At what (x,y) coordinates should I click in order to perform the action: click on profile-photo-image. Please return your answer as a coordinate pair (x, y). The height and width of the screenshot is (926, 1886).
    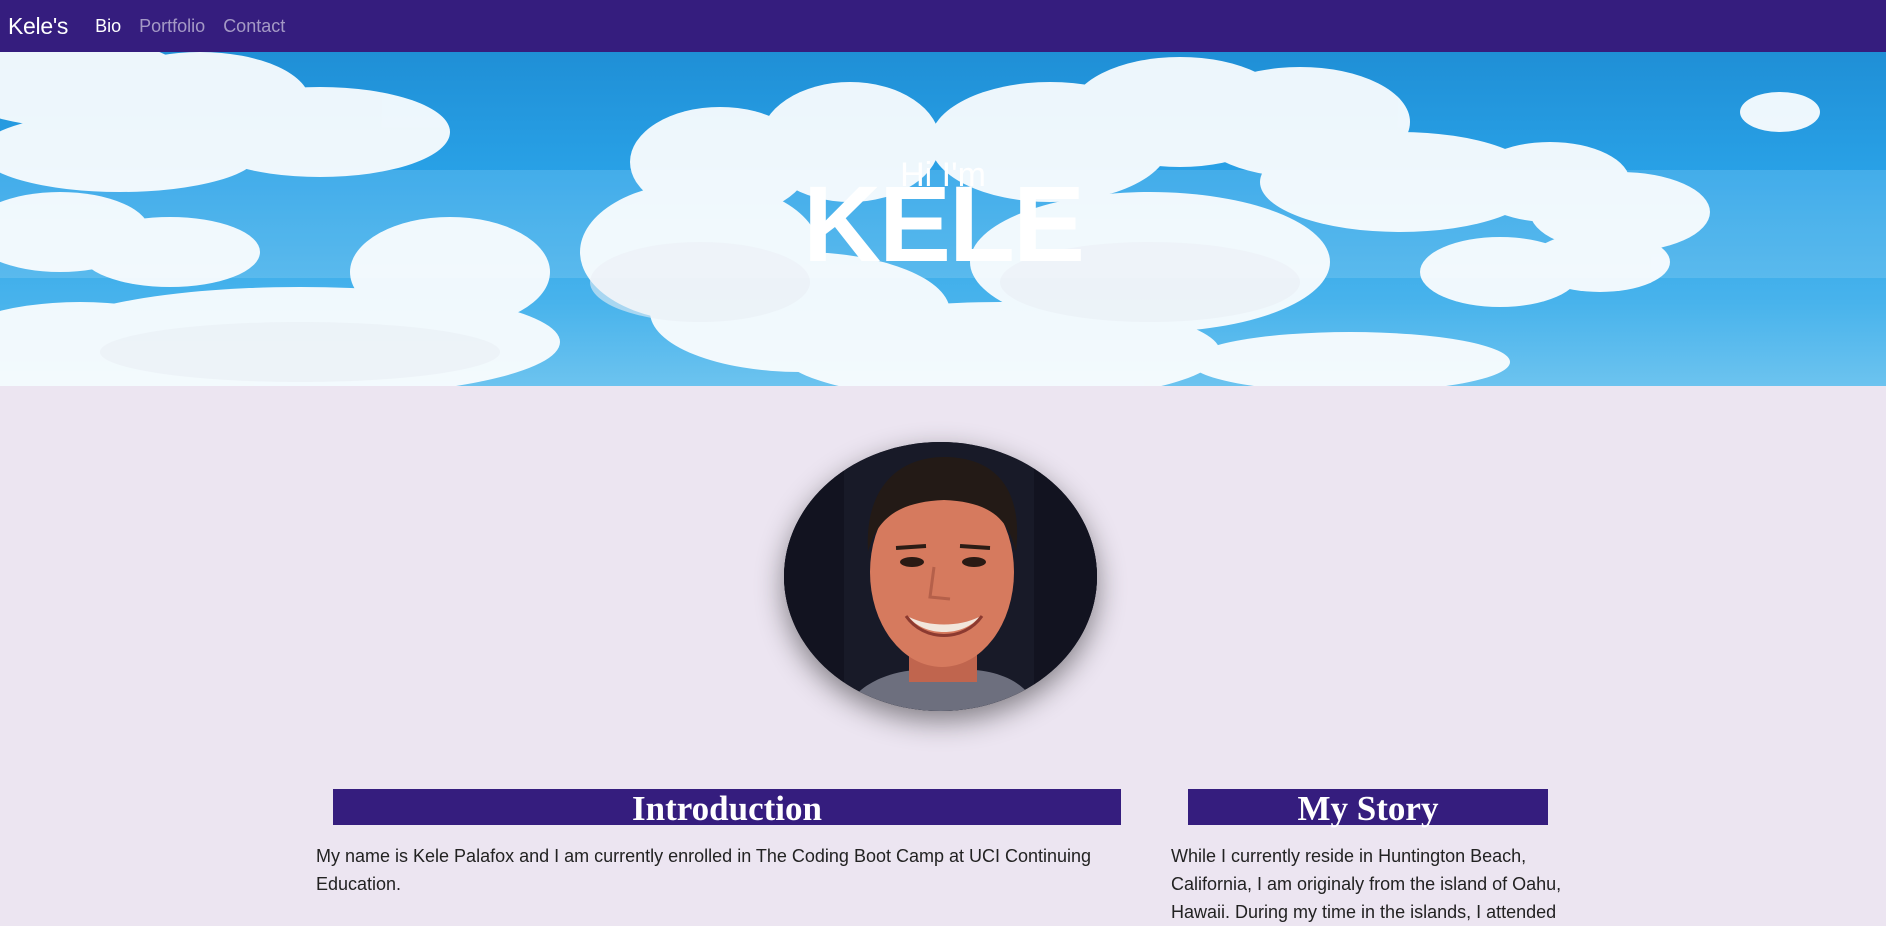
    Looking at the image, I should click on (940, 576).